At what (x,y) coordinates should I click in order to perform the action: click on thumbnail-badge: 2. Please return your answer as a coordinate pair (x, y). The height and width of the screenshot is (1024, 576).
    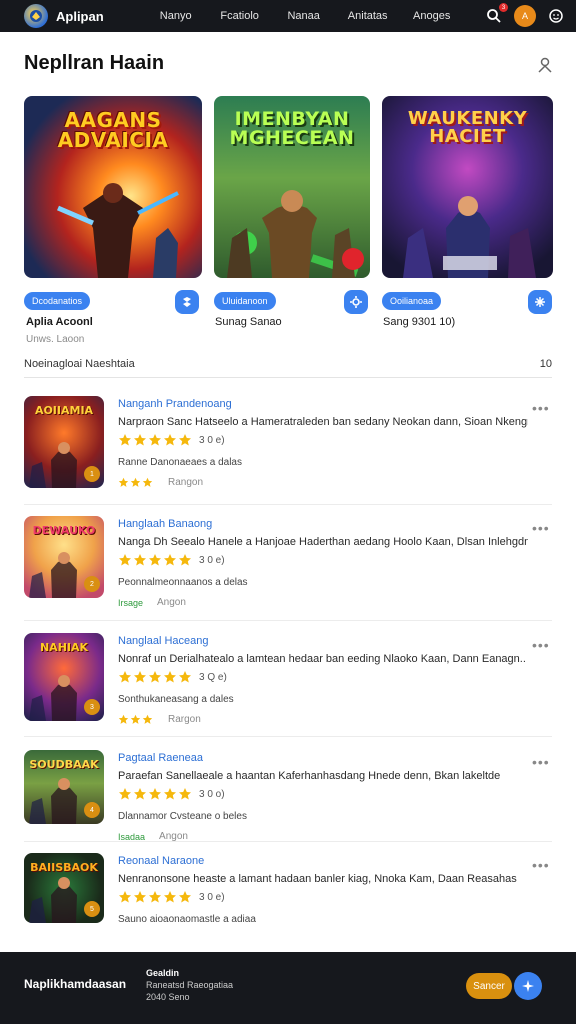
    Looking at the image, I should click on (92, 584).